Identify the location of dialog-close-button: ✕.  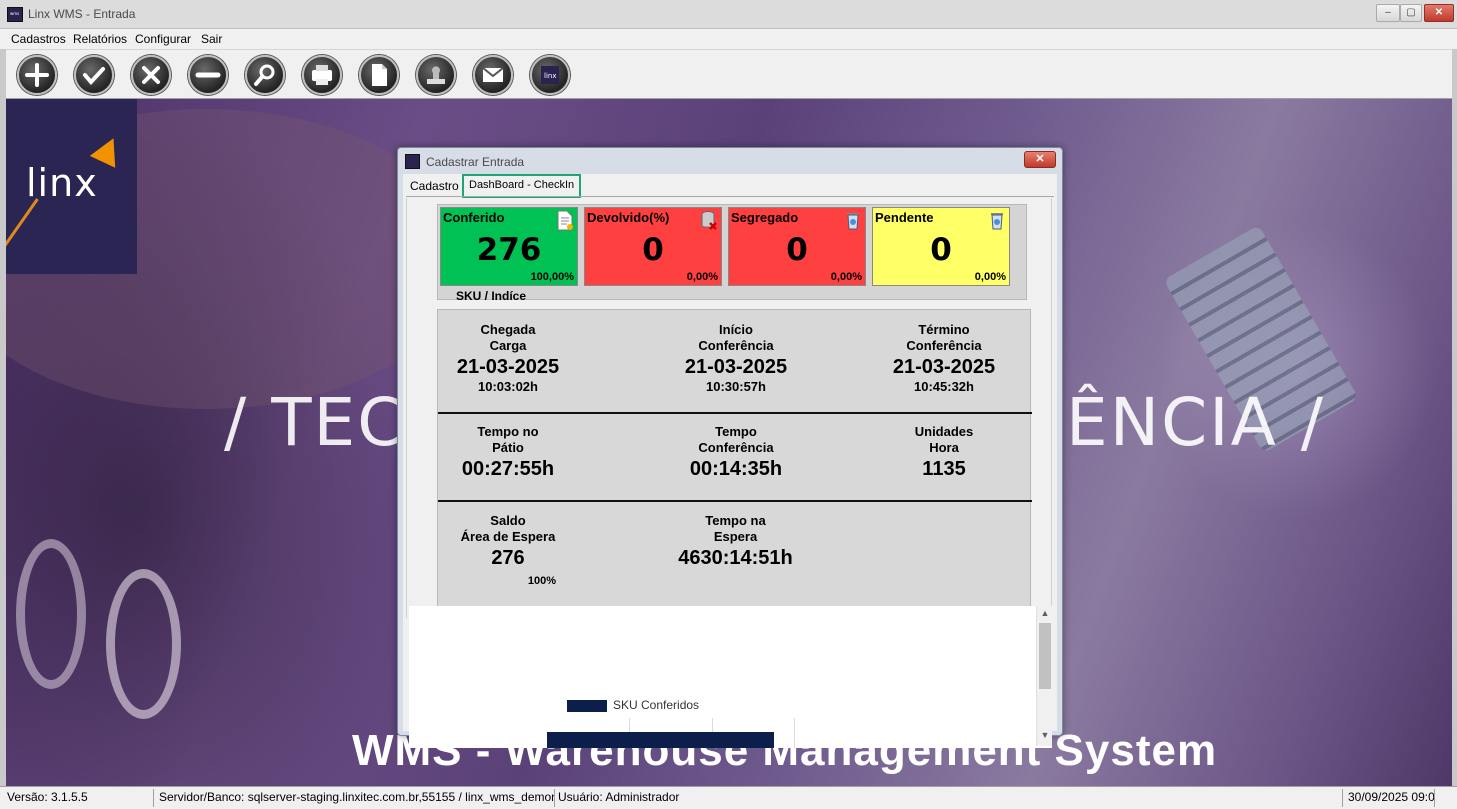
(1040, 159).